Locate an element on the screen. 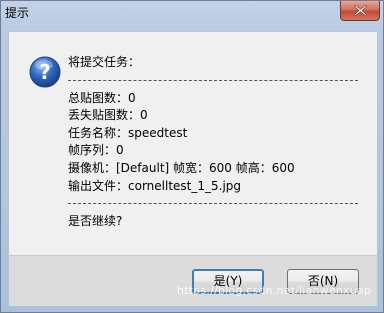  close-button is located at coordinates (360, 11).